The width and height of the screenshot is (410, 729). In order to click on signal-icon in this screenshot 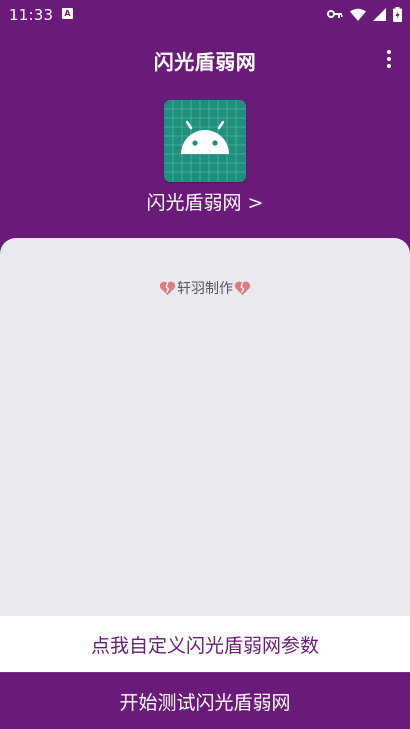, I will do `click(379, 14)`.